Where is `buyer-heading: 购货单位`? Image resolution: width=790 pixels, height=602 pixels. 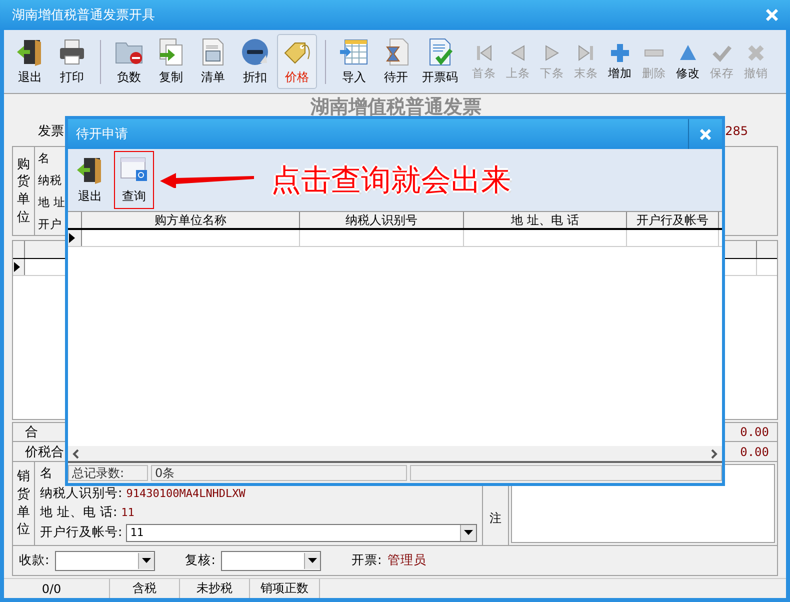 buyer-heading: 购货单位 is located at coordinates (23, 191).